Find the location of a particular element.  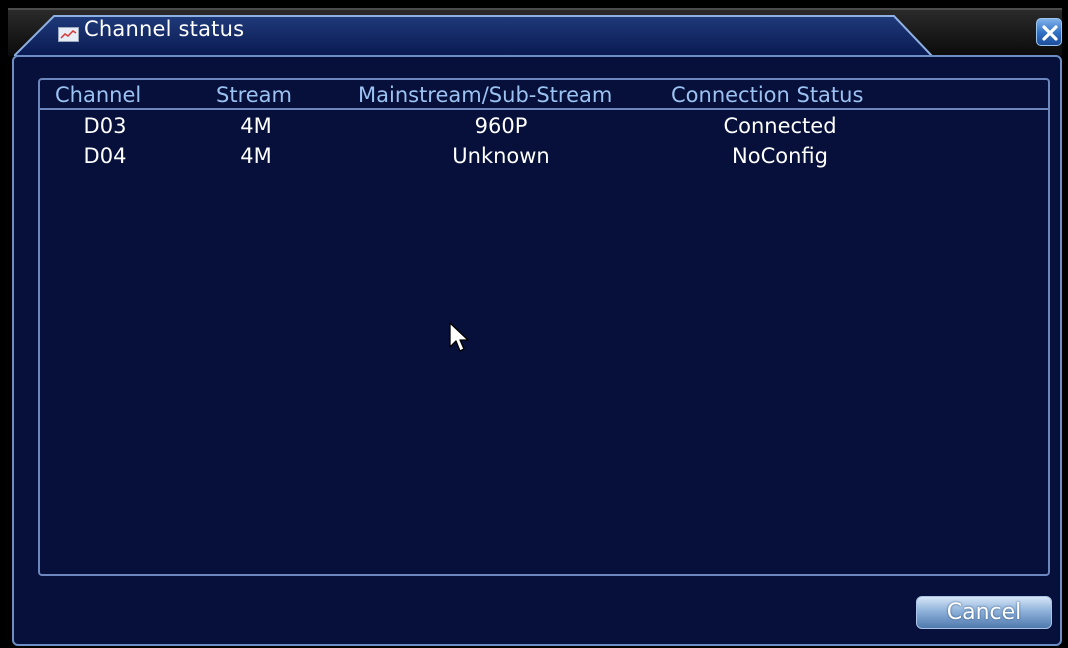

cancel-button-label: Cancel is located at coordinates (984, 612).